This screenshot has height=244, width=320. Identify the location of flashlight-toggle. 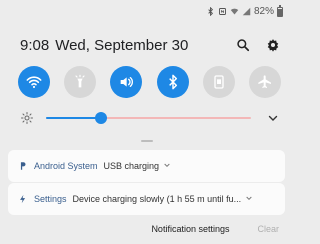
(80, 82).